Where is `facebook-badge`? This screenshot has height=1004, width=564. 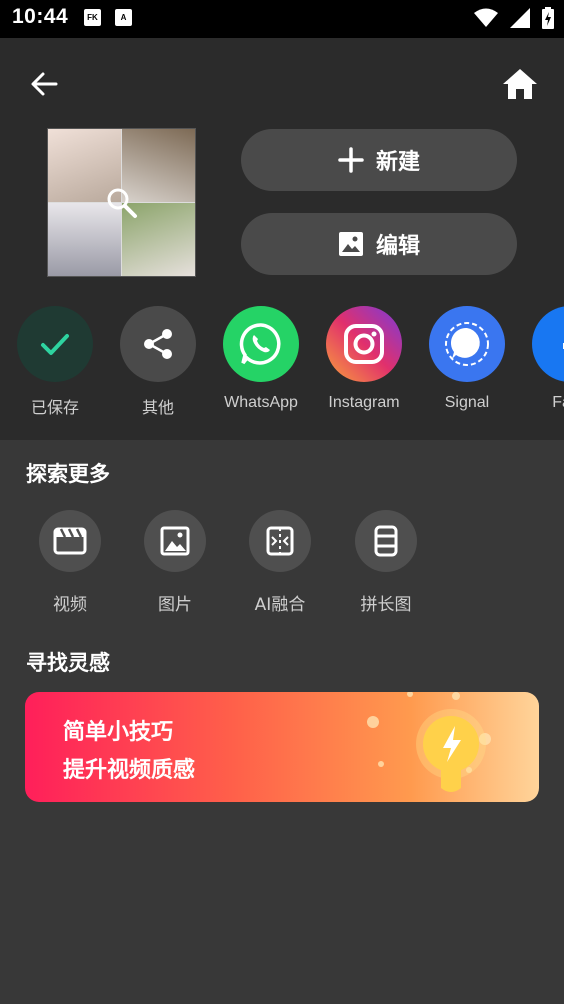 facebook-badge is located at coordinates (548, 344).